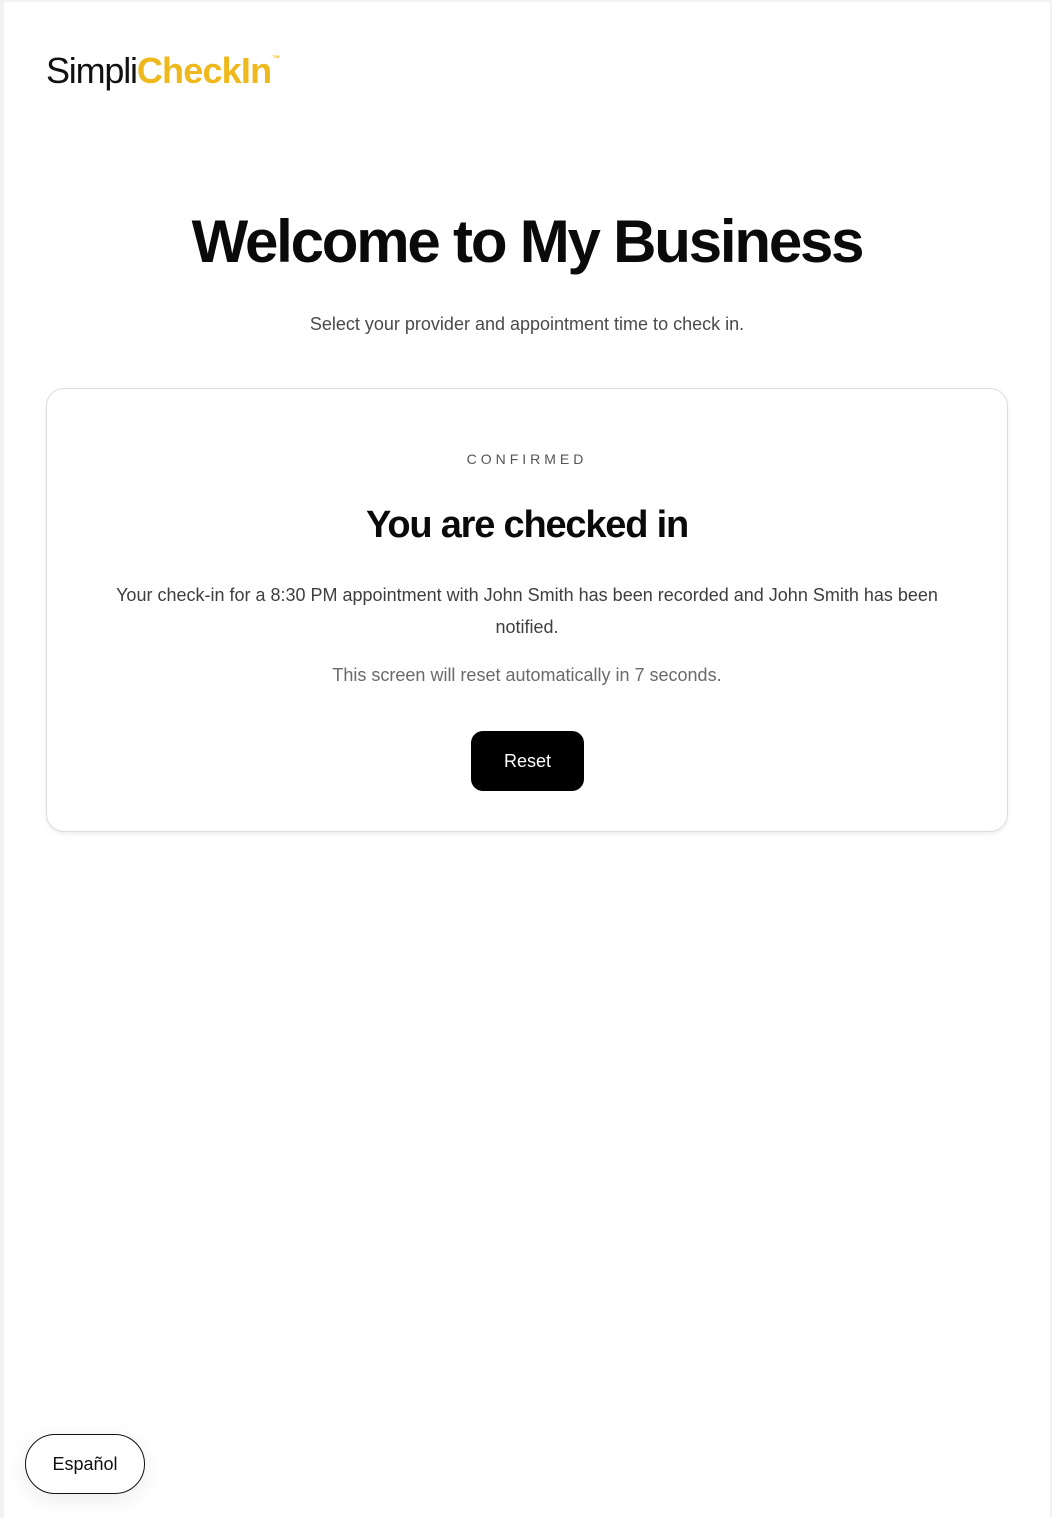 This screenshot has width=1052, height=1518. I want to click on simplicheckin-logo: SimpliCheckIn™, so click(163, 71).